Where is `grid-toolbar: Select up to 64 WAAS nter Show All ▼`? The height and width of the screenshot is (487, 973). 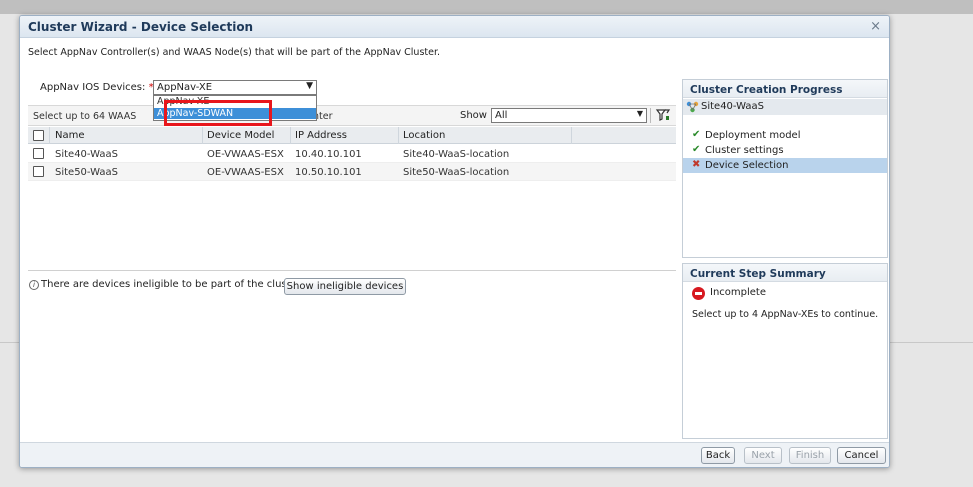 grid-toolbar: Select up to 64 WAAS nter Show All ▼ is located at coordinates (352, 115).